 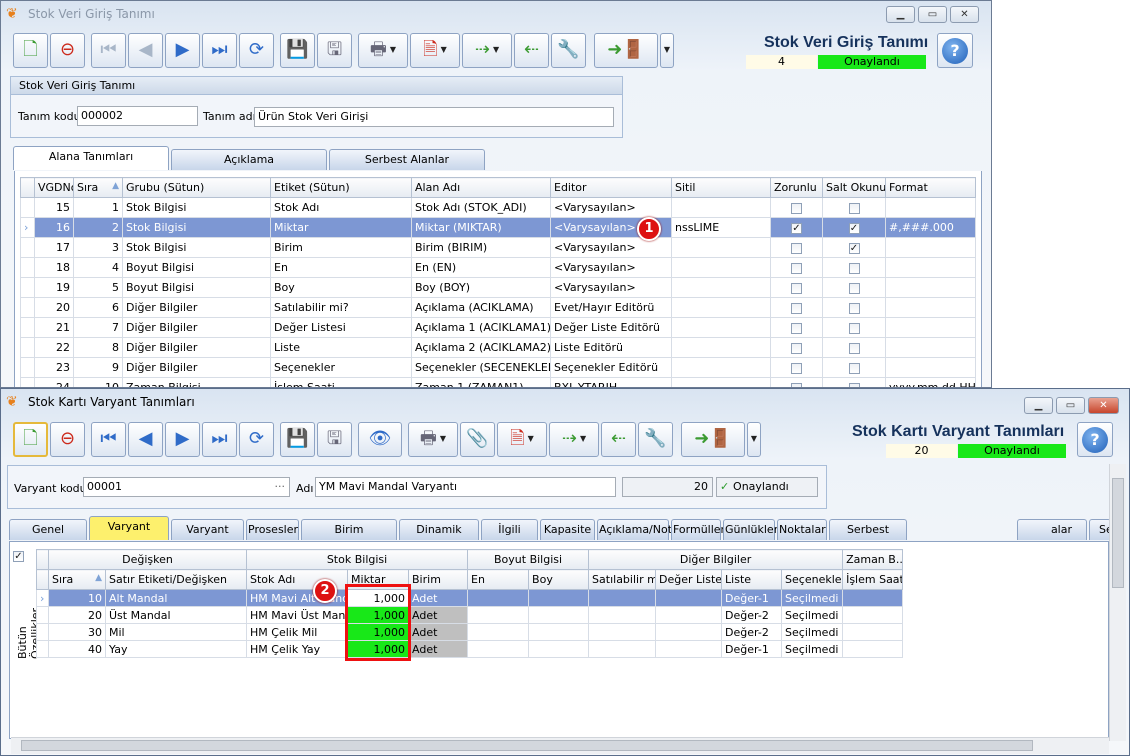 I want to click on col-sitil: Sitil, so click(x=721, y=187).